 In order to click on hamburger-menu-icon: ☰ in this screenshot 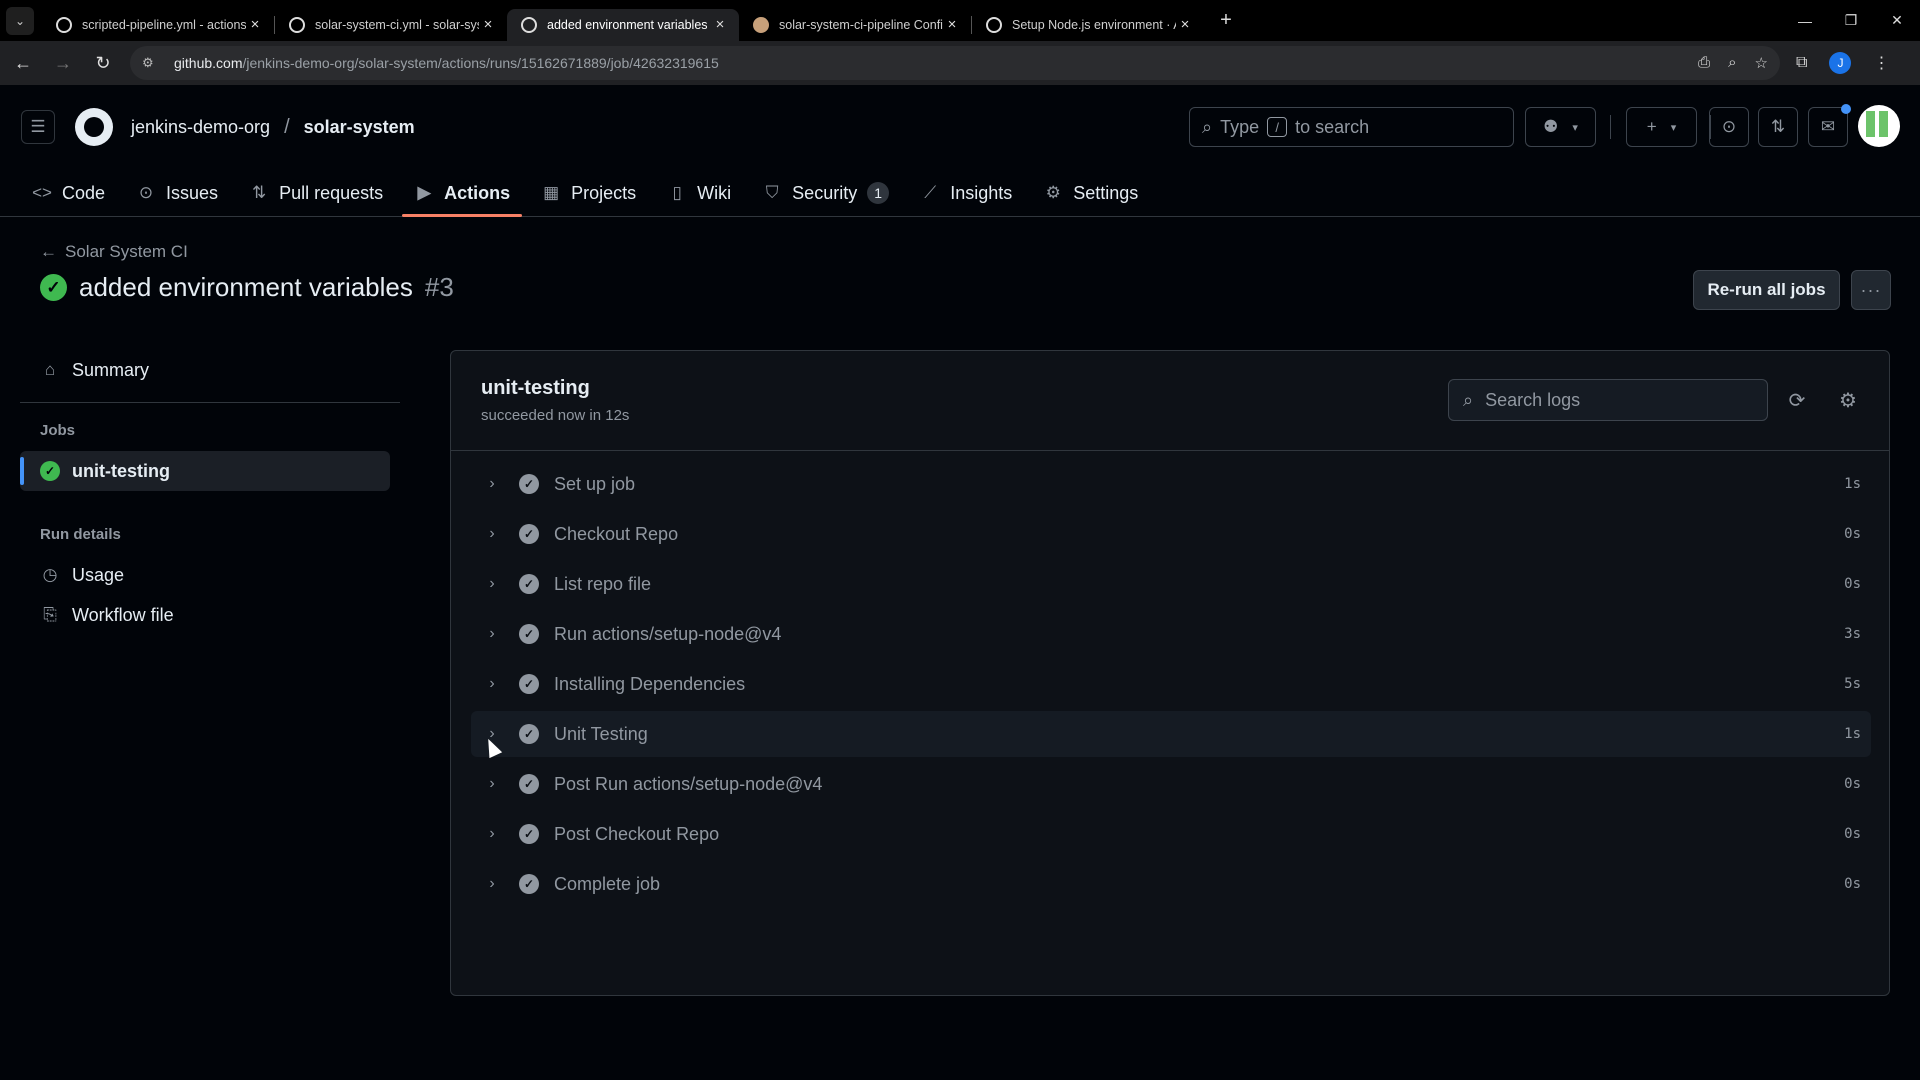, I will do `click(38, 127)`.